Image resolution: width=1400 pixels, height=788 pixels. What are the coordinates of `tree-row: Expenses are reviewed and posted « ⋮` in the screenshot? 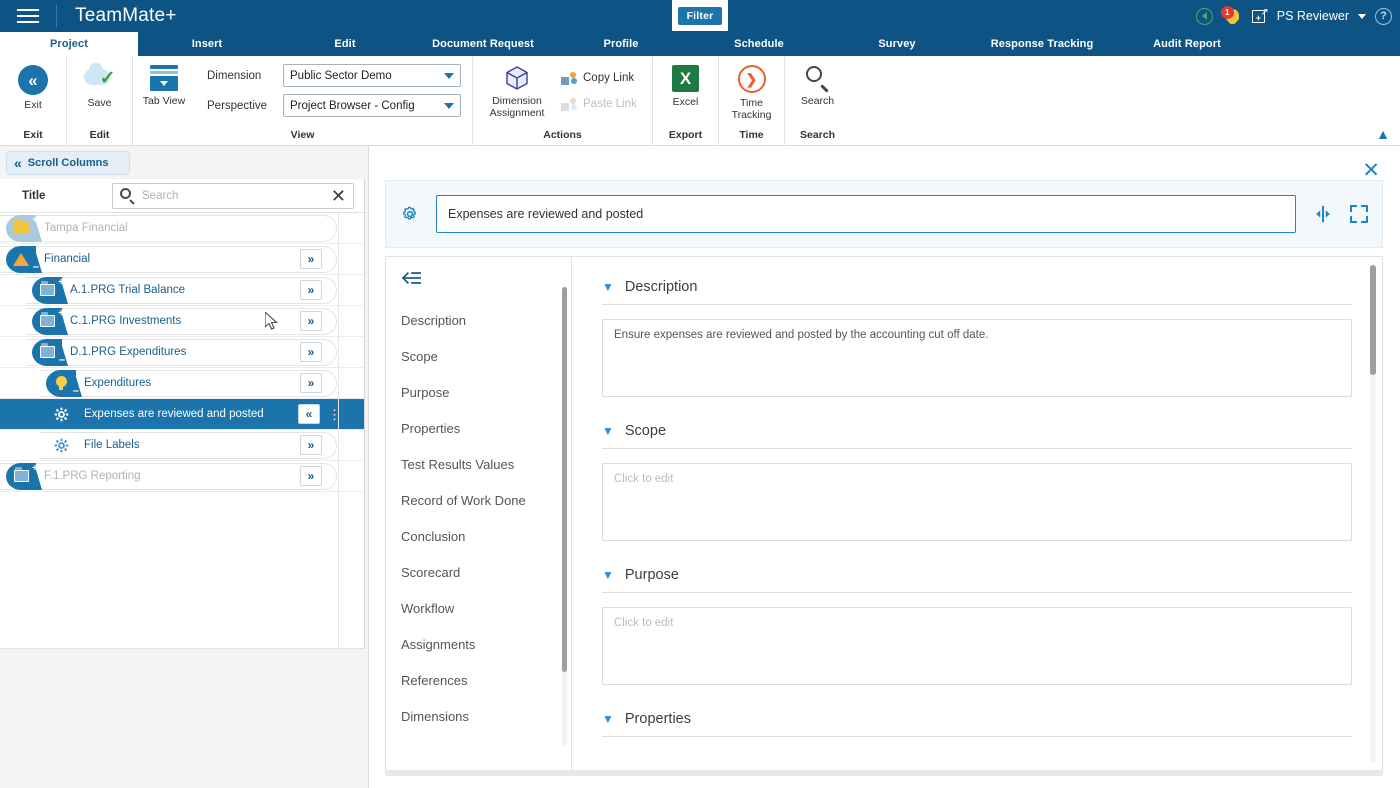 It's located at (182, 414).